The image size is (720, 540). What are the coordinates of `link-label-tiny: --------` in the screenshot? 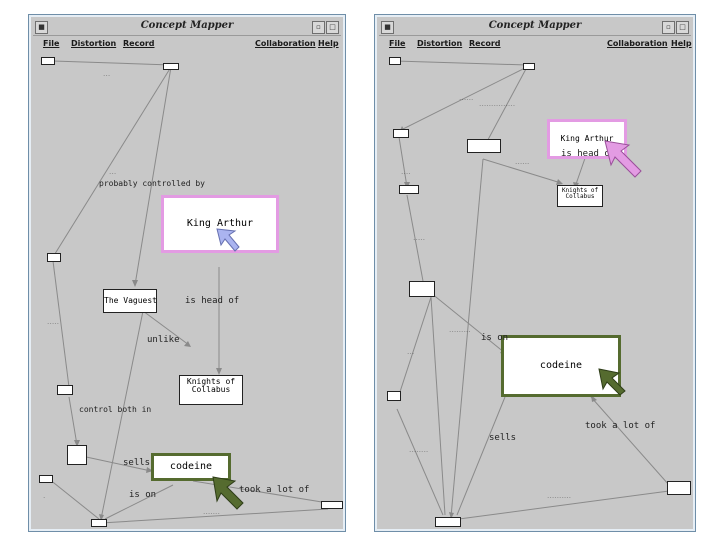 It's located at (419, 451).